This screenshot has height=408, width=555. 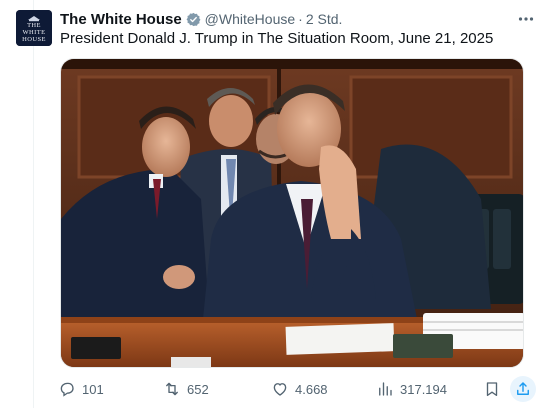 What do you see at coordinates (186, 389) in the screenshot?
I see `retweet-button: 652` at bounding box center [186, 389].